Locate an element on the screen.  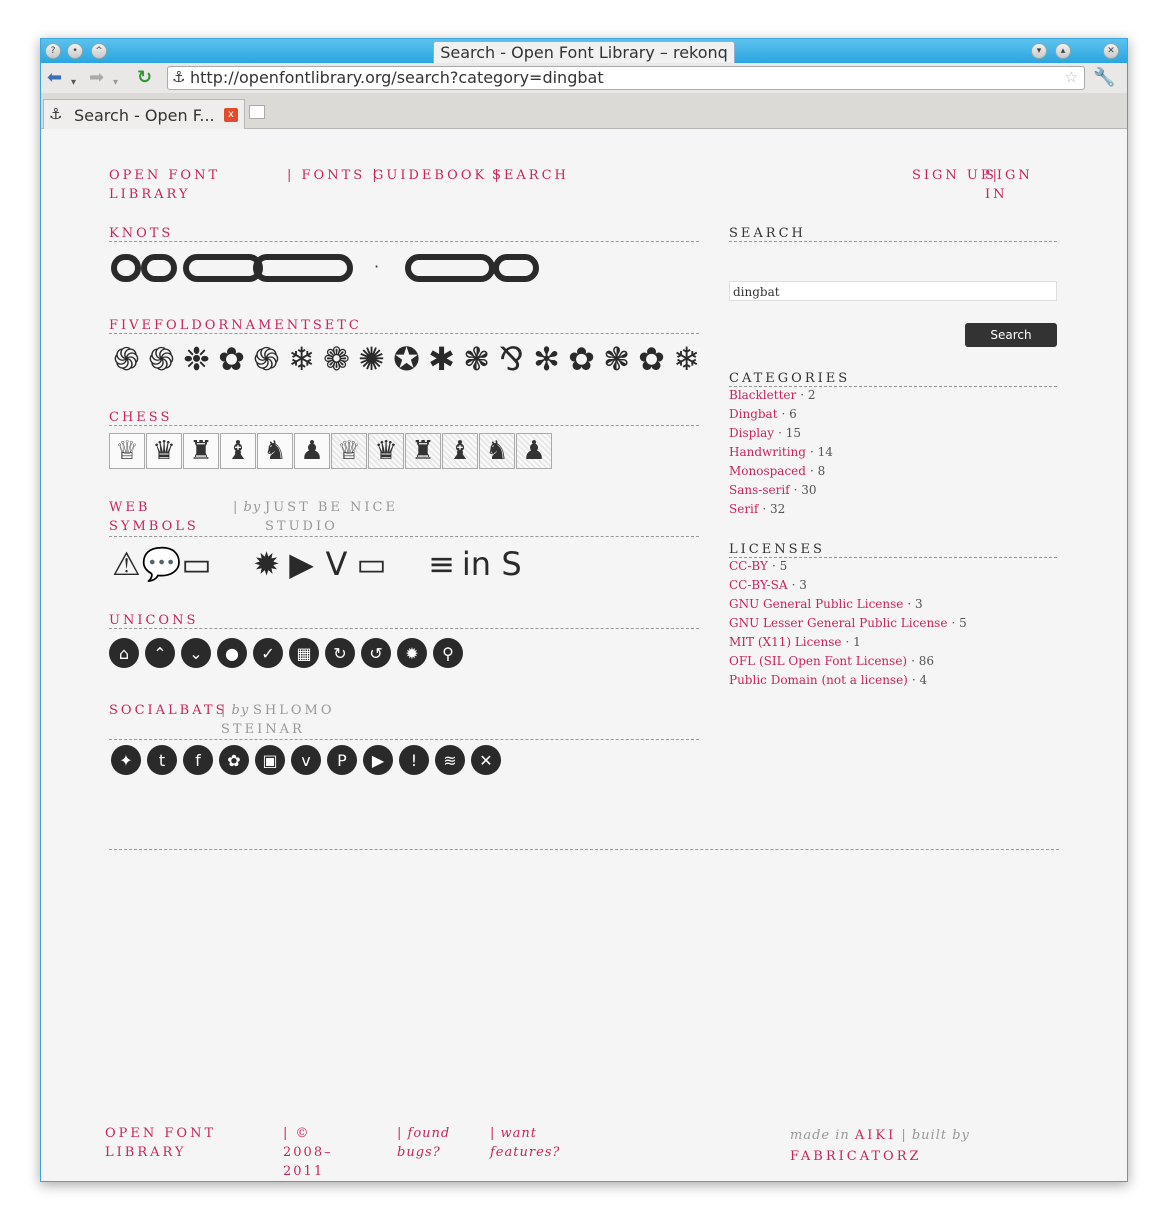
fivefold-glyph: ❁ is located at coordinates (336, 358).